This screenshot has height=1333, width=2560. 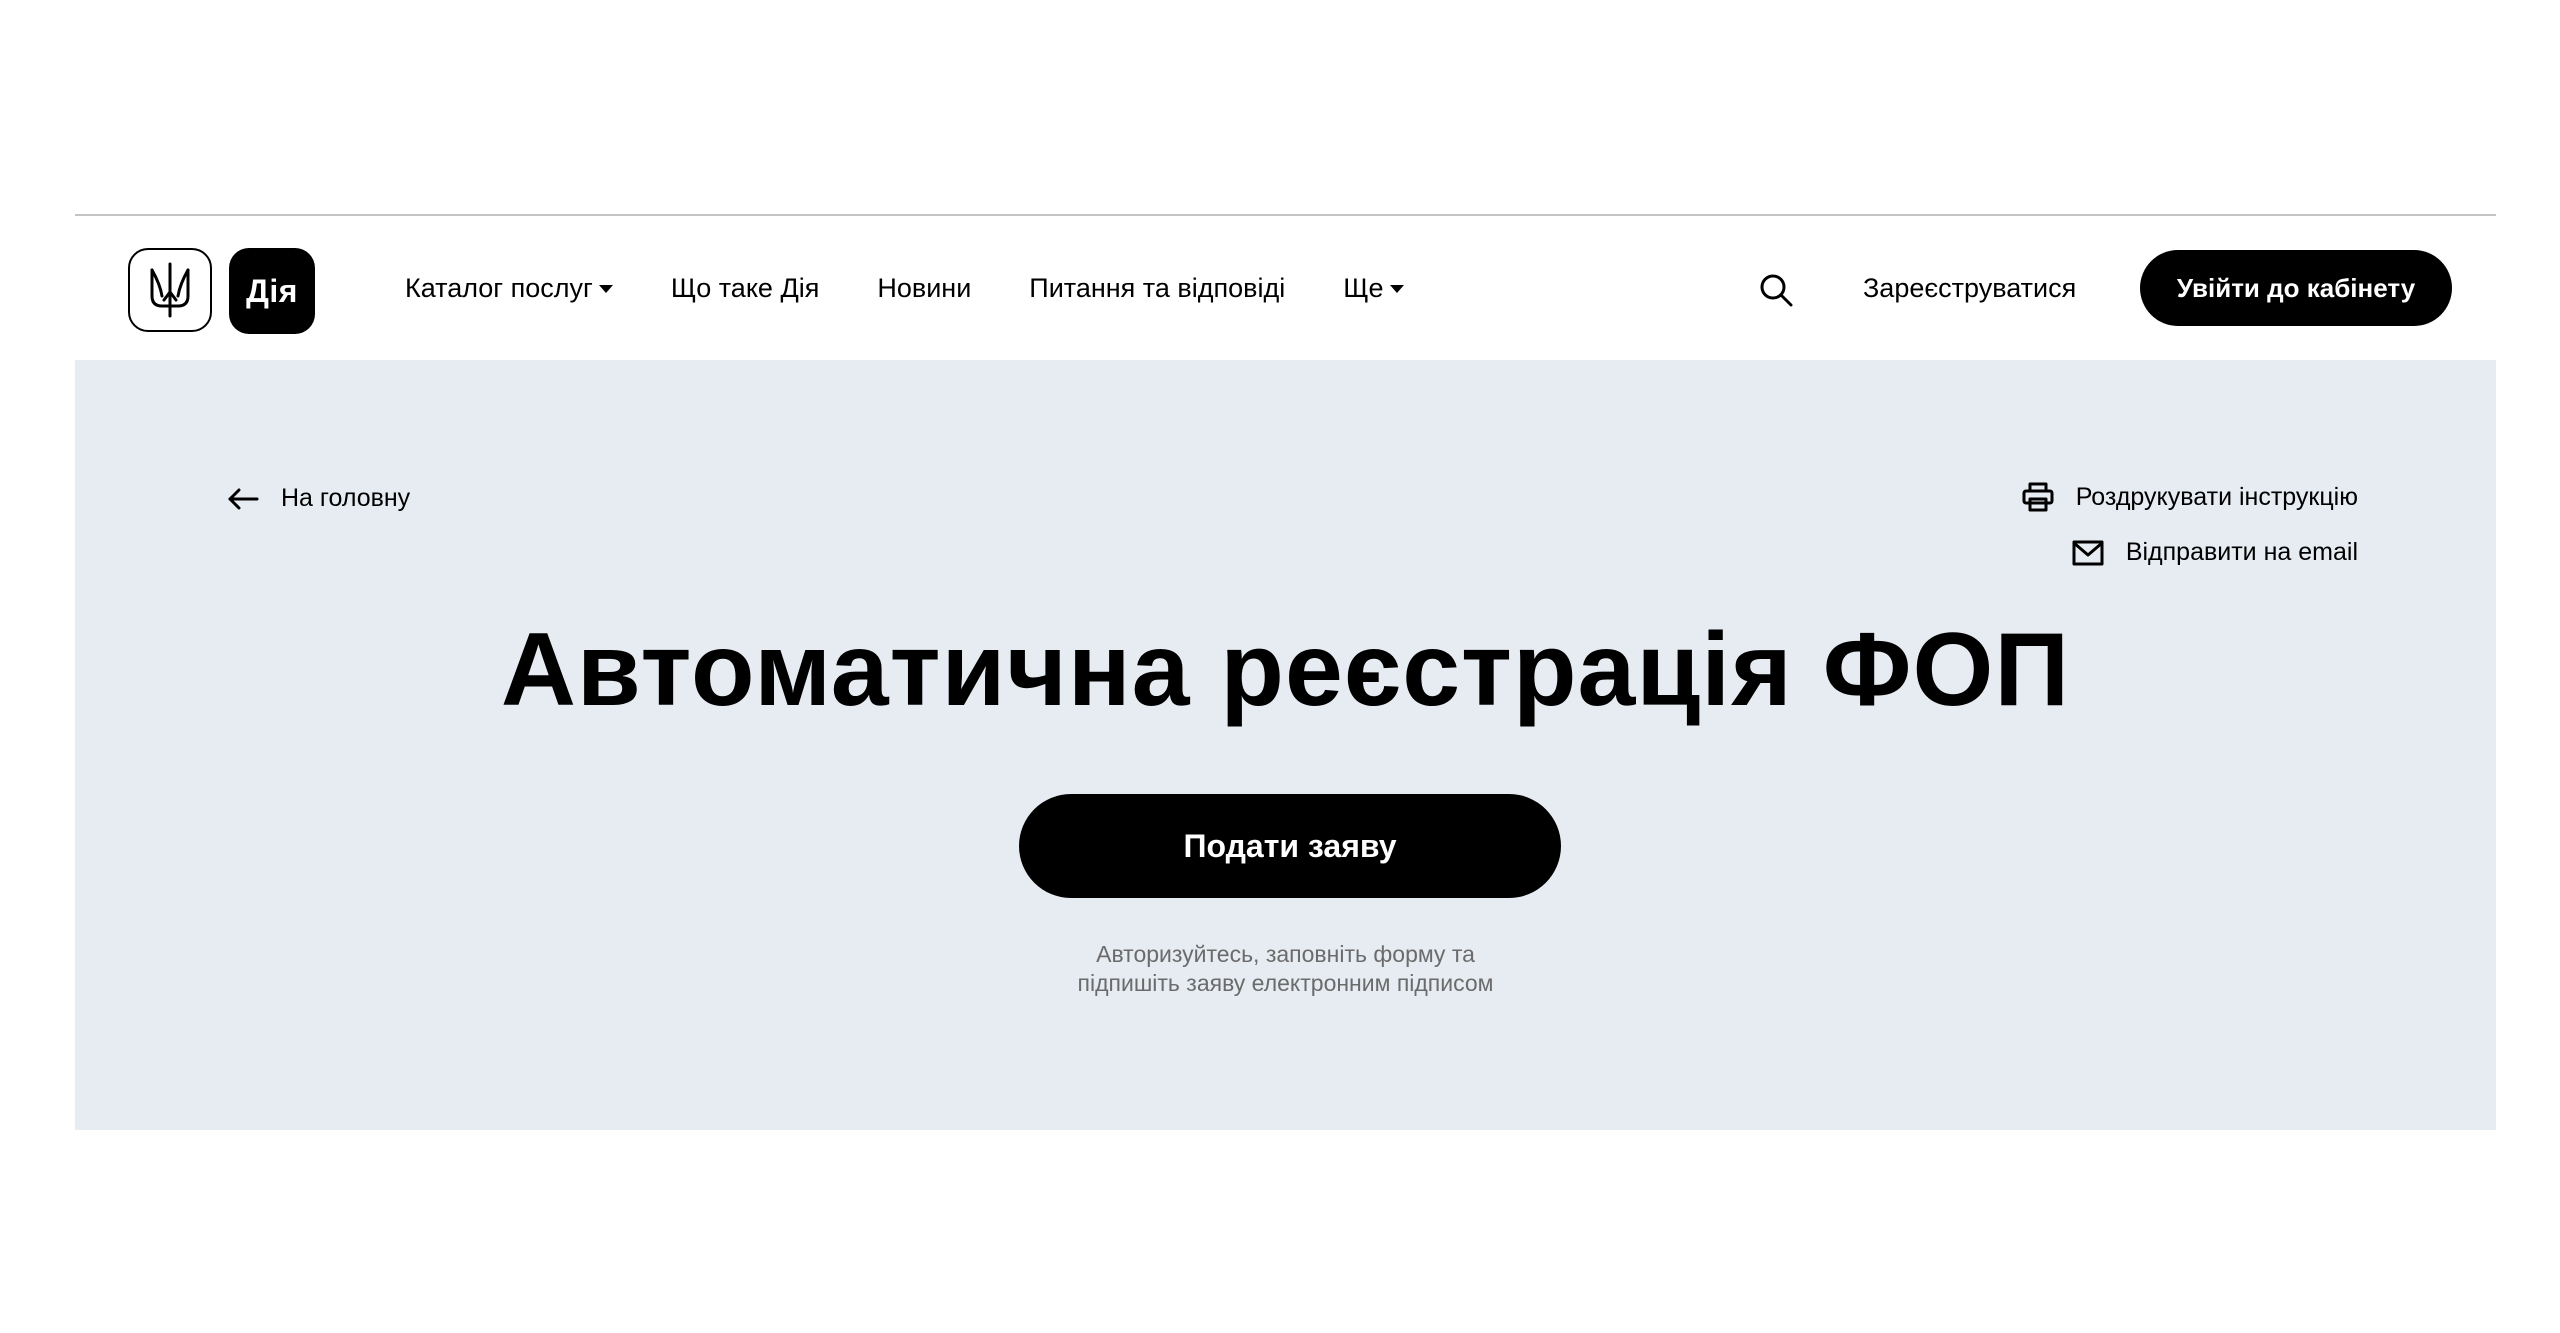 I want to click on diia-logo: Дія, so click(x=272, y=291).